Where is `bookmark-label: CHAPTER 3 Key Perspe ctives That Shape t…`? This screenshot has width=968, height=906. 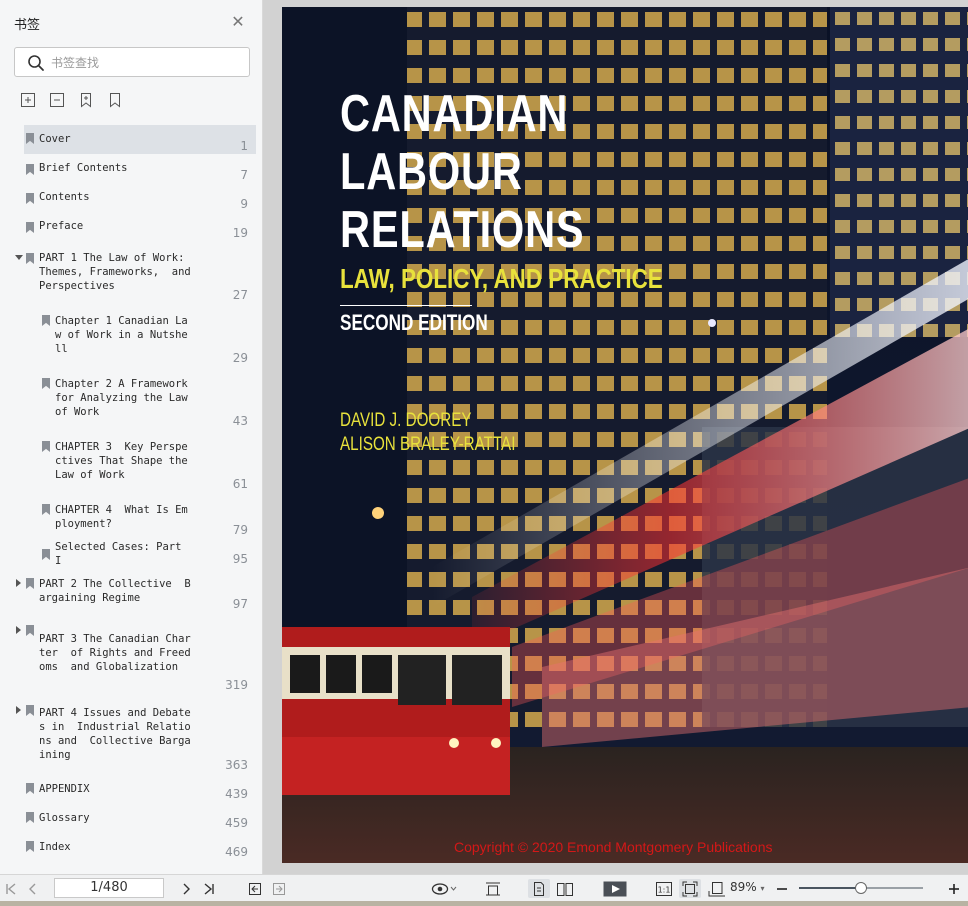 bookmark-label: CHAPTER 3 Key Perspe ctives That Shape t… is located at coordinates (121, 461).